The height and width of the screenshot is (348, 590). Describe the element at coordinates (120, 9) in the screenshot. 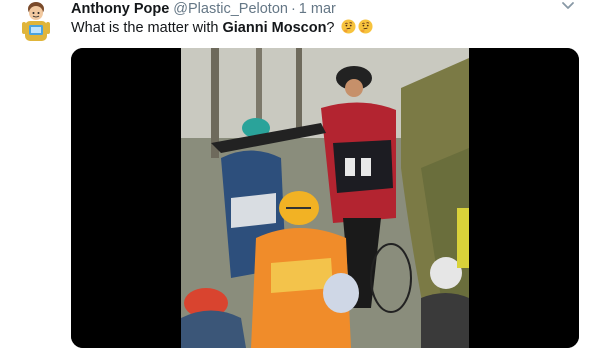

I see `display-name: Anthony Pope` at that location.